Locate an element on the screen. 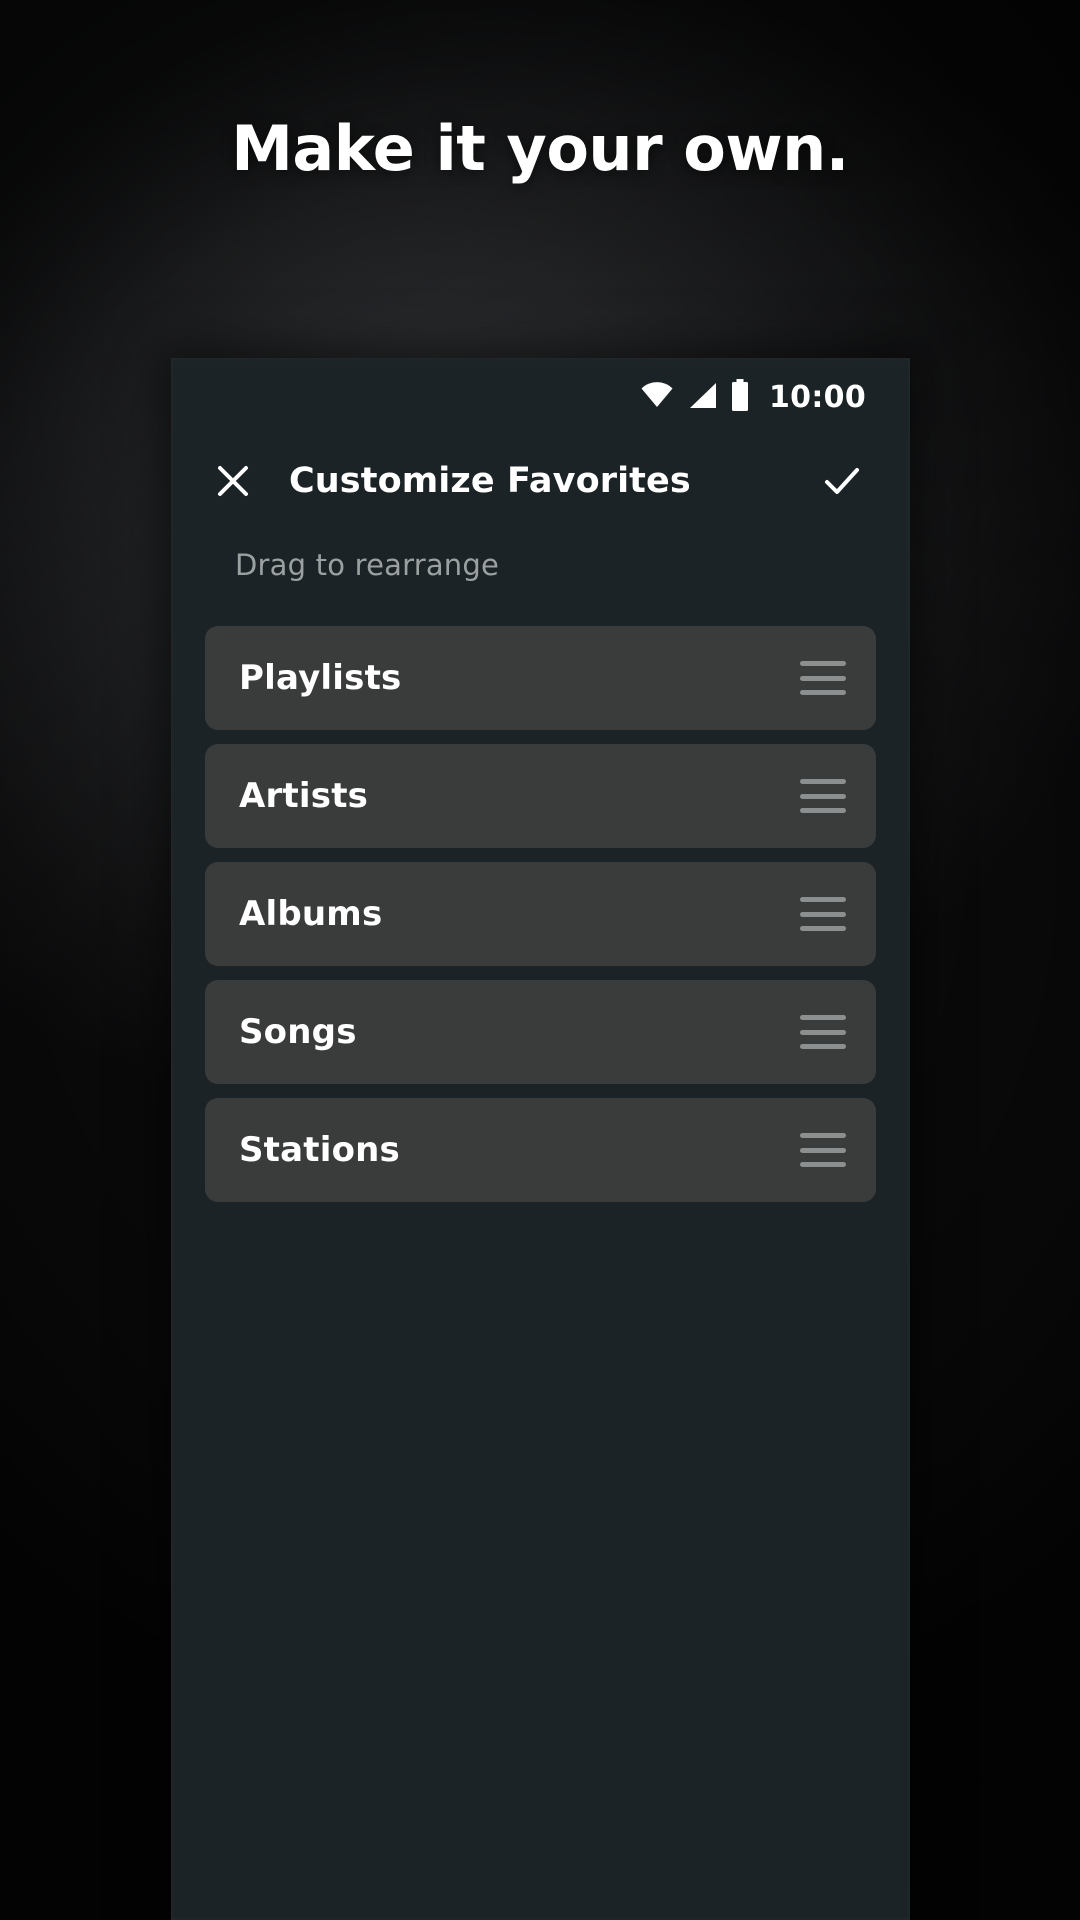  page-title: Customize Favorites is located at coordinates (490, 481).